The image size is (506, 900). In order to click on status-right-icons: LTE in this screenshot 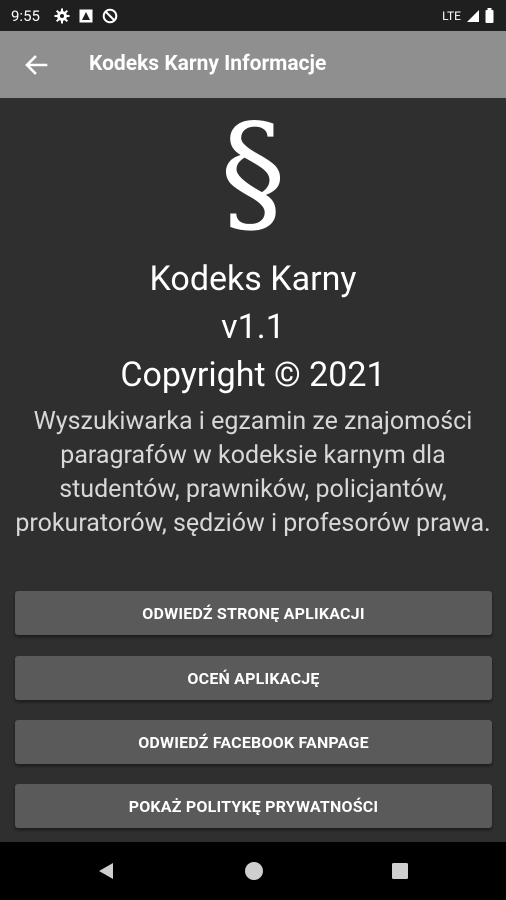, I will do `click(468, 15)`.